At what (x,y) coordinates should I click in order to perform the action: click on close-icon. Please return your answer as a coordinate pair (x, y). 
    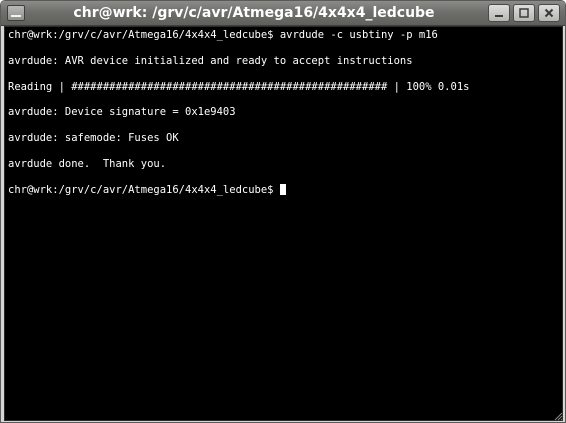
    Looking at the image, I should click on (549, 13).